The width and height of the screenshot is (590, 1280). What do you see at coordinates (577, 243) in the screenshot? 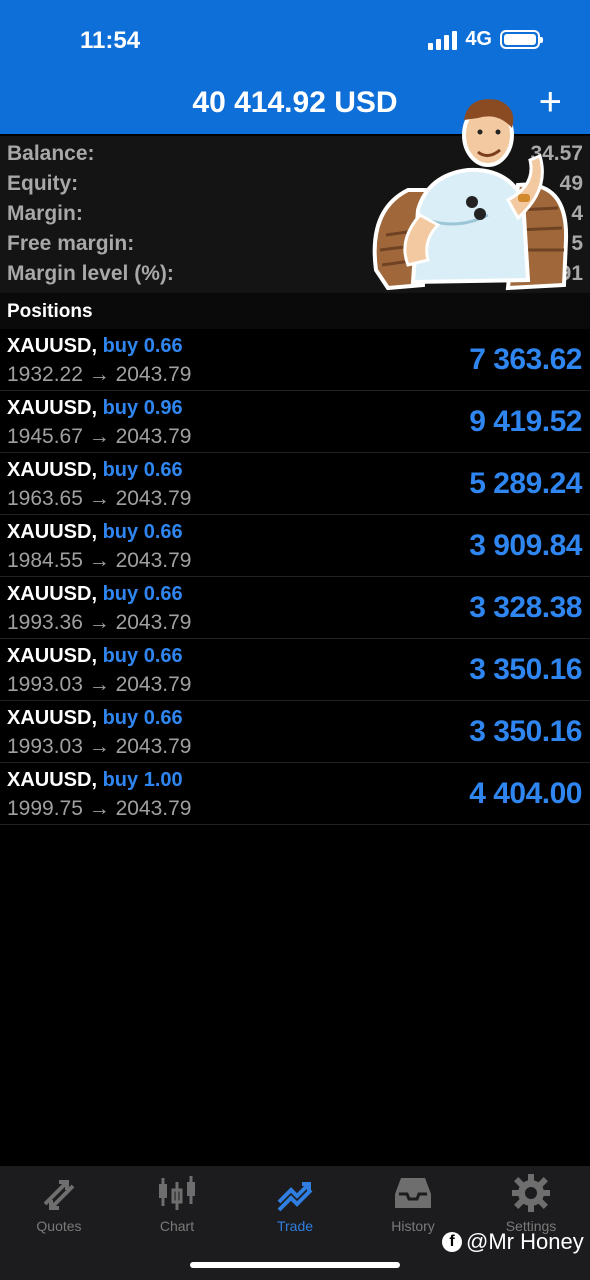
I see `summary-value: 5` at bounding box center [577, 243].